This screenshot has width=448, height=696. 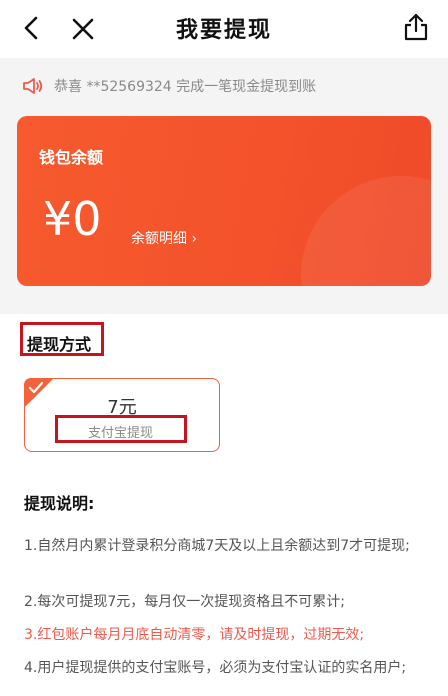 I want to click on option-method-text: 支付宝提现, so click(x=121, y=433).